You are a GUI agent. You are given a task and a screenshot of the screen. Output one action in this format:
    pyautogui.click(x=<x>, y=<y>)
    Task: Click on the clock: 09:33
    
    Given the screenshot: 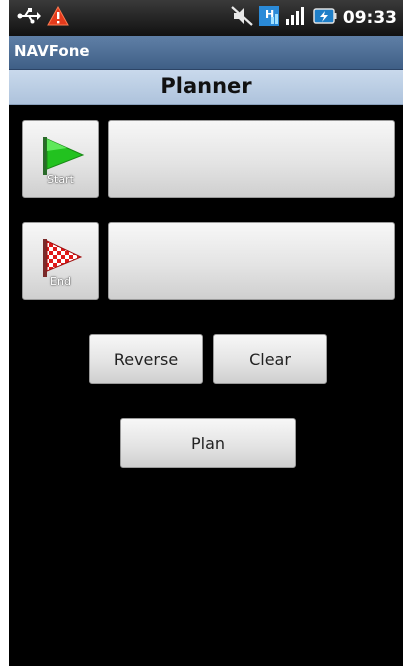 What is the action you would take?
    pyautogui.click(x=369, y=18)
    